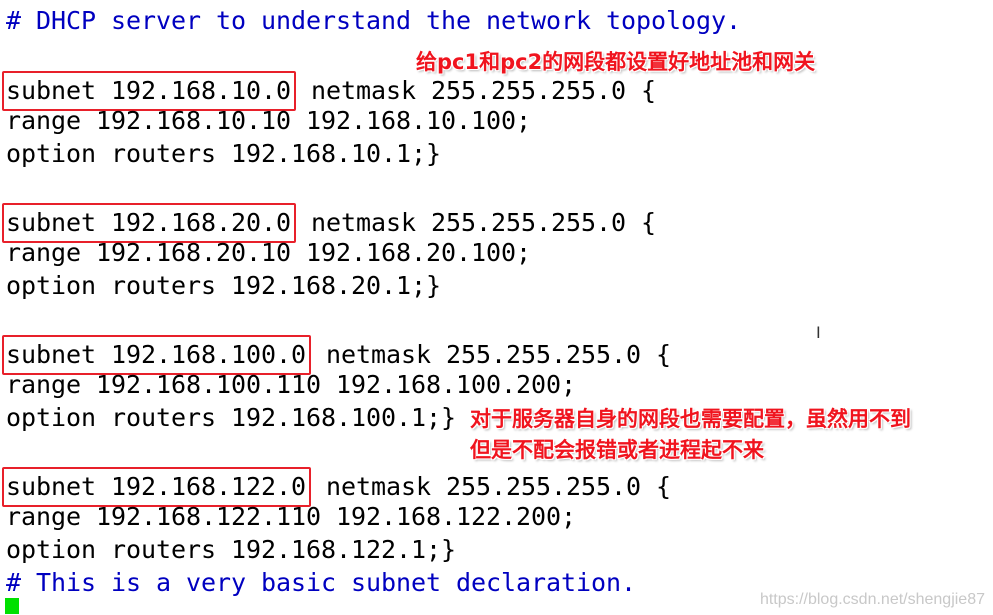 The image size is (993, 615). What do you see at coordinates (269, 120) in the screenshot?
I see `range-line: range 192.168.10.10 192.168.10.100;` at bounding box center [269, 120].